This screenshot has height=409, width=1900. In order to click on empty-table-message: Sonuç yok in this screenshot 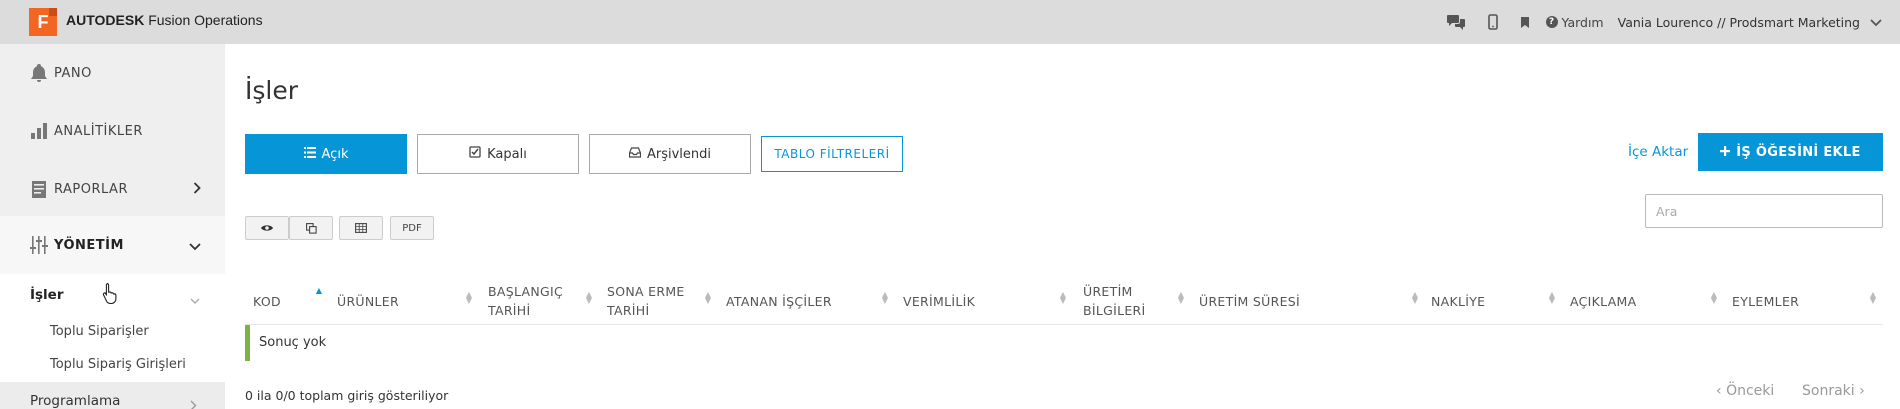, I will do `click(293, 342)`.